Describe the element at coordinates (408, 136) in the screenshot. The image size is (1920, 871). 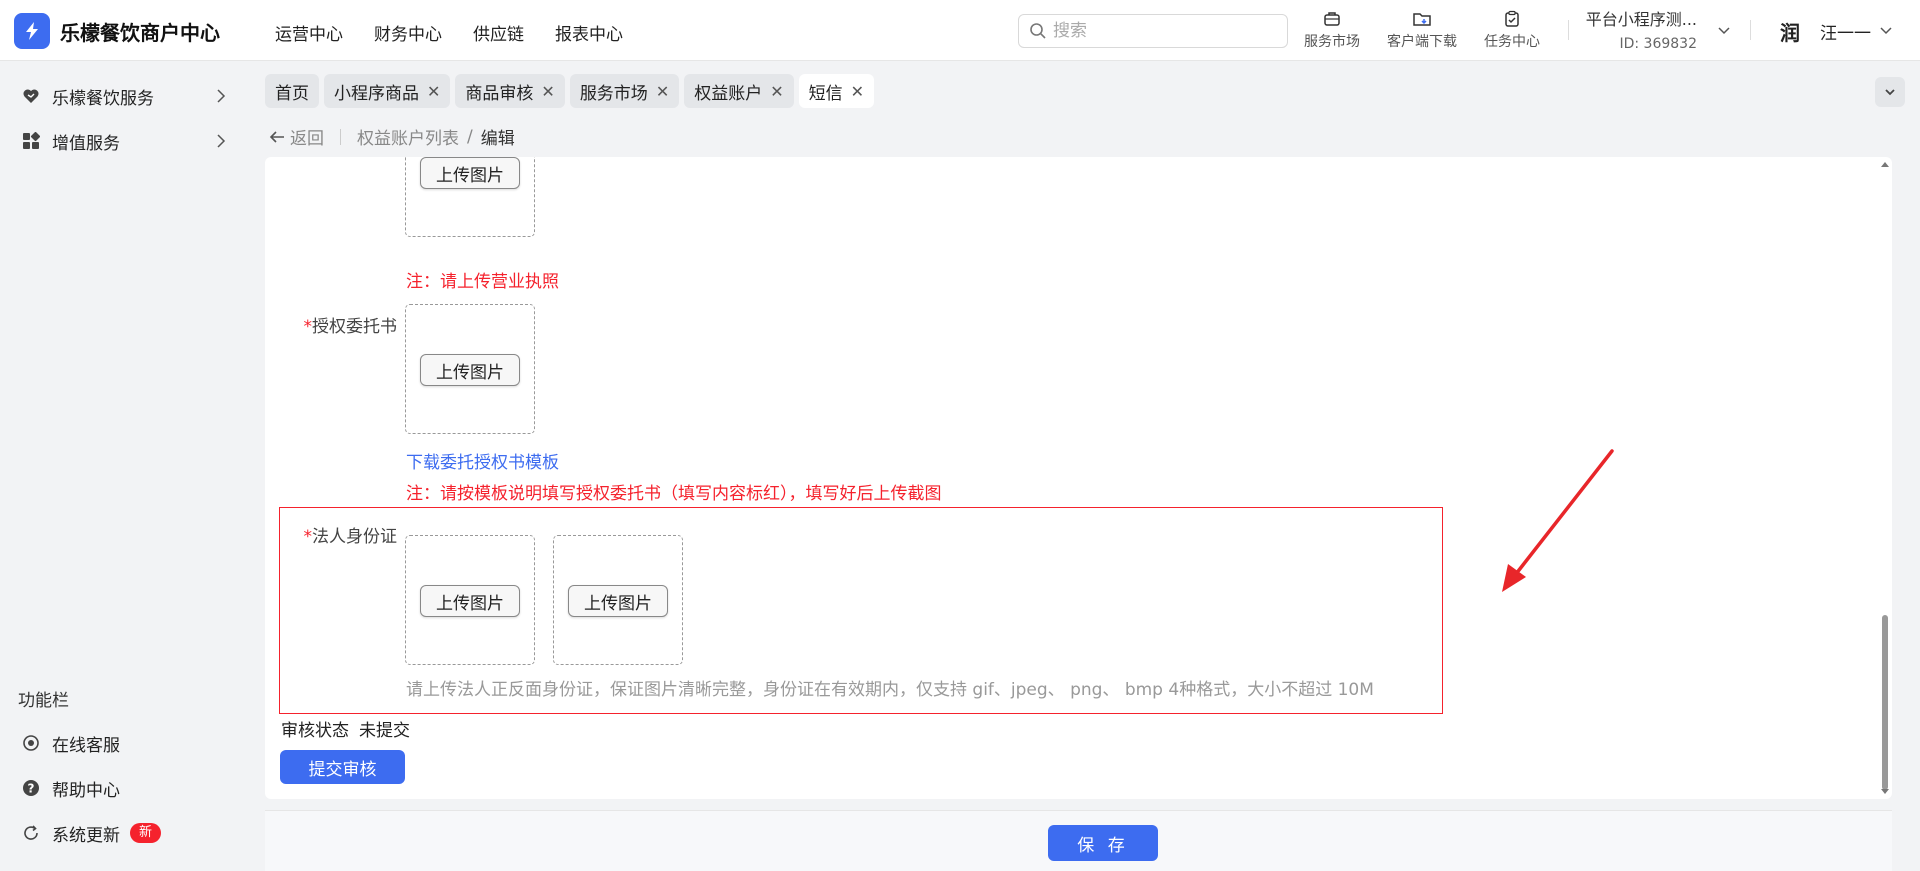
I see `breadcrumb-parent: 权益账户列表` at that location.